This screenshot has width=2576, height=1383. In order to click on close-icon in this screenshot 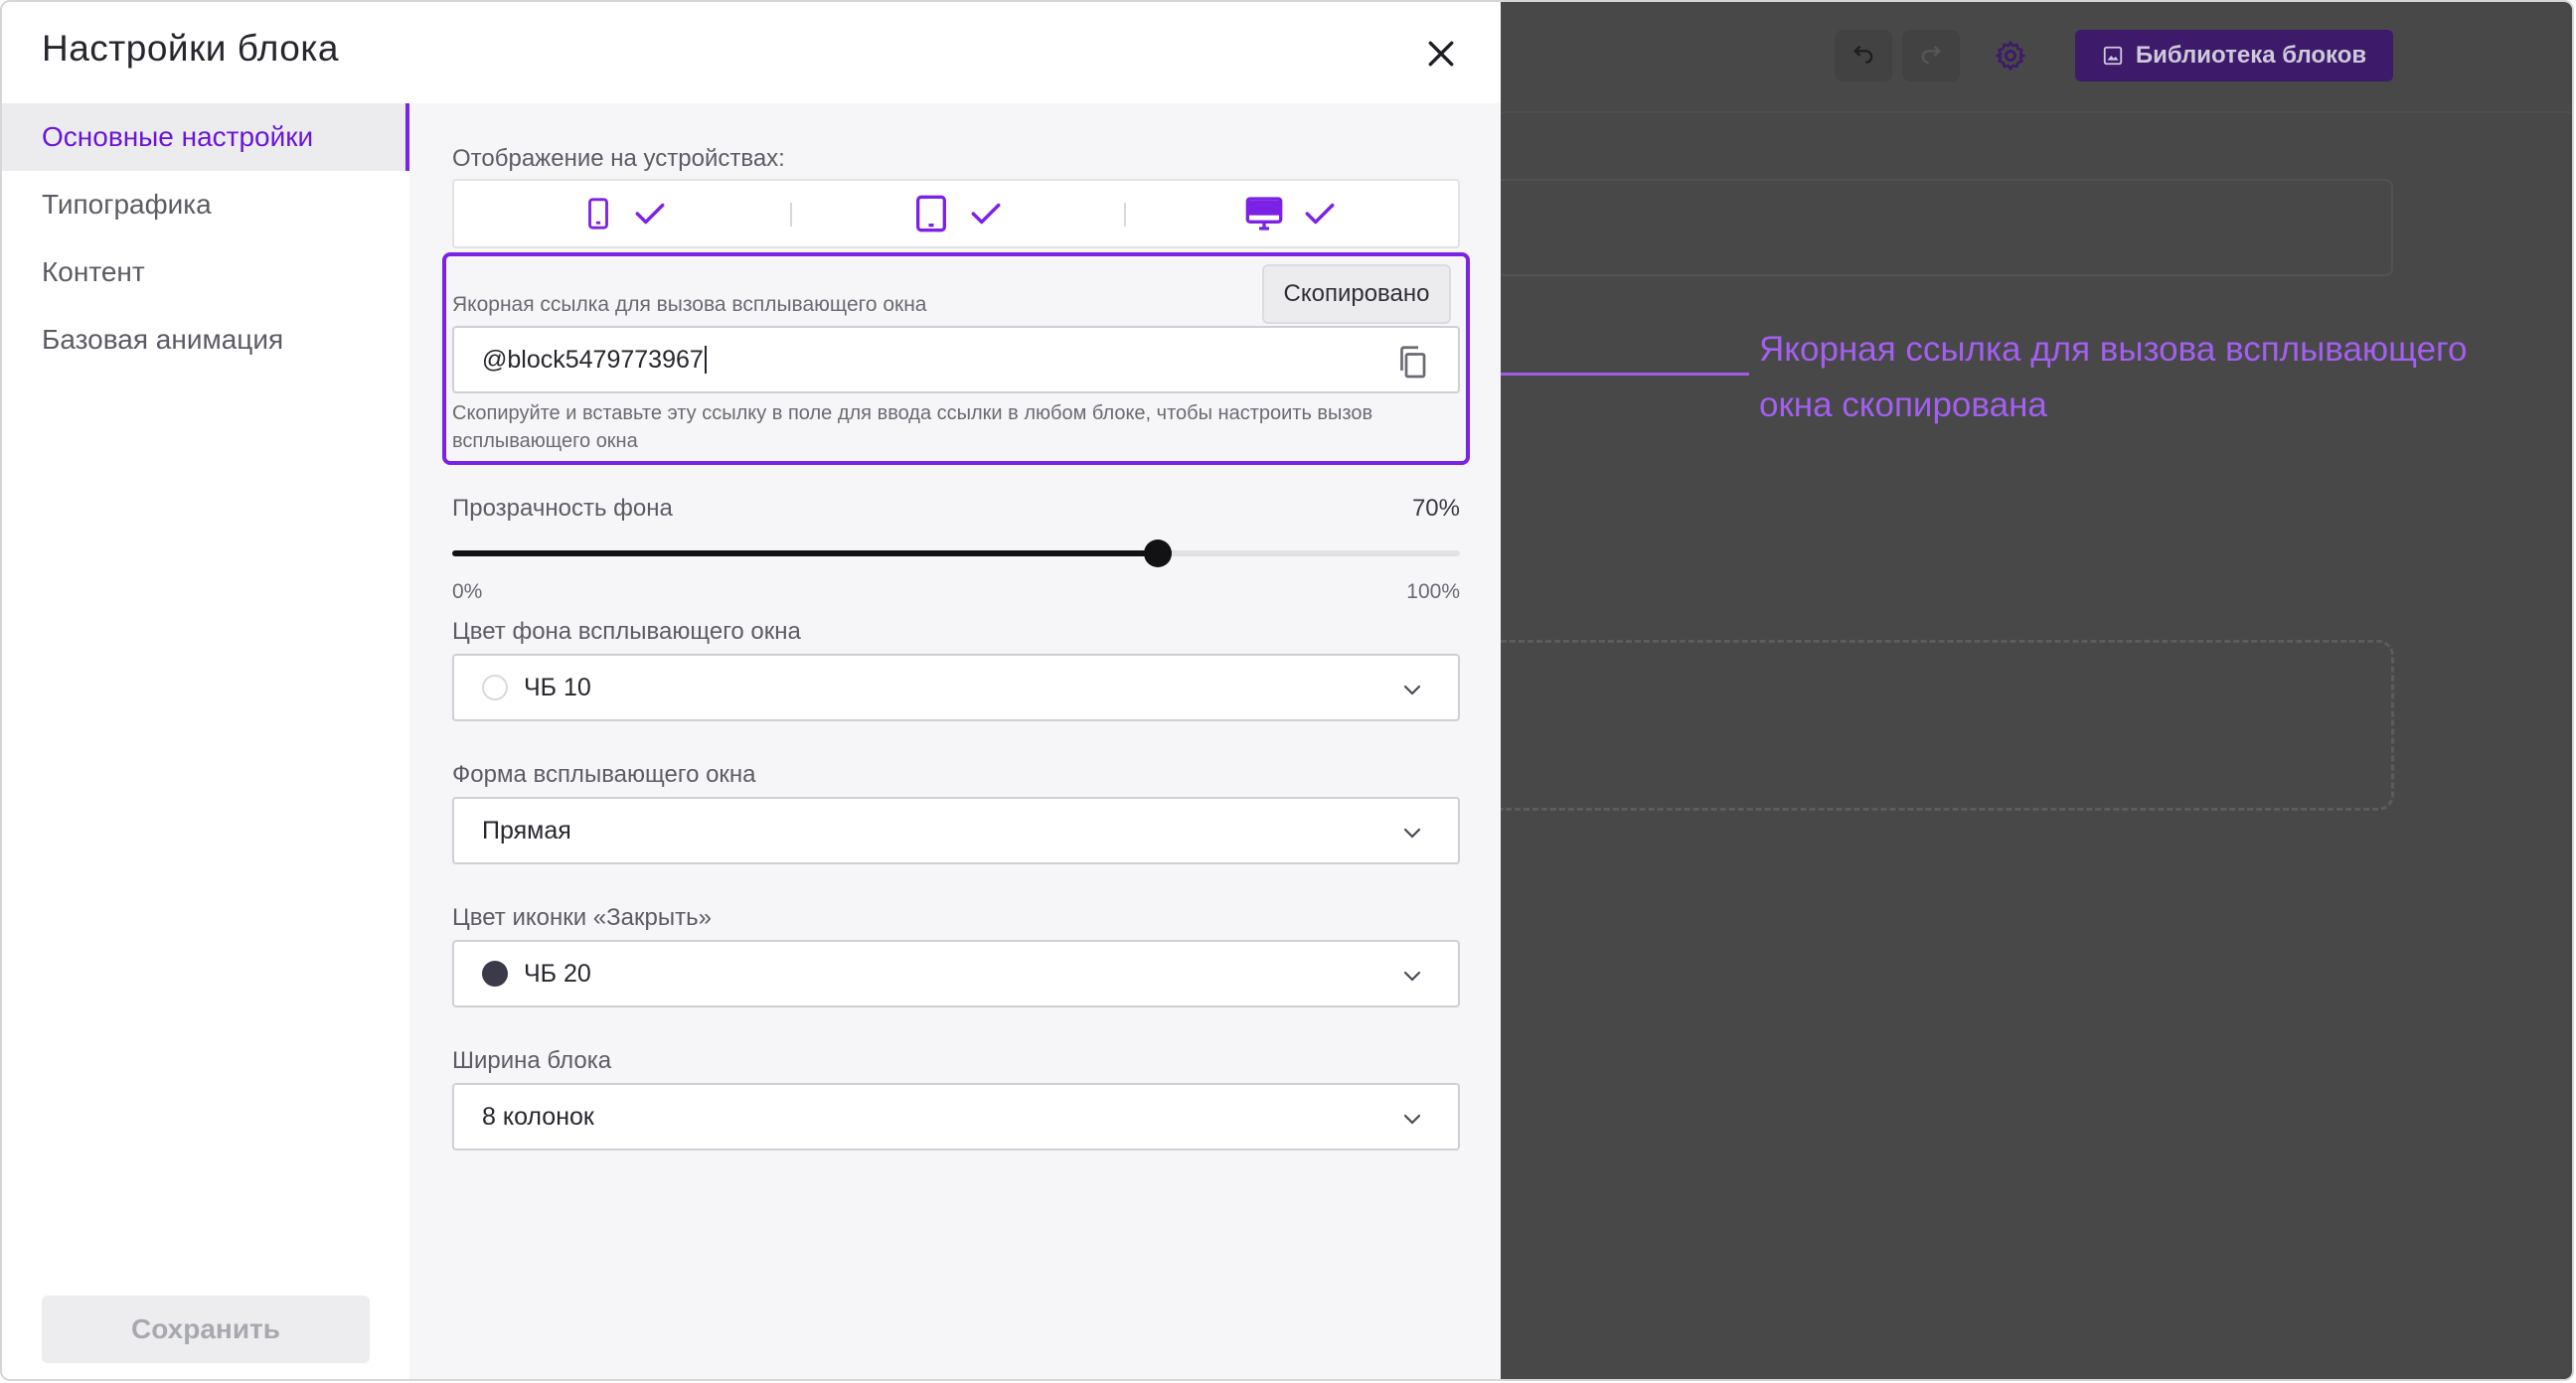, I will do `click(1441, 54)`.